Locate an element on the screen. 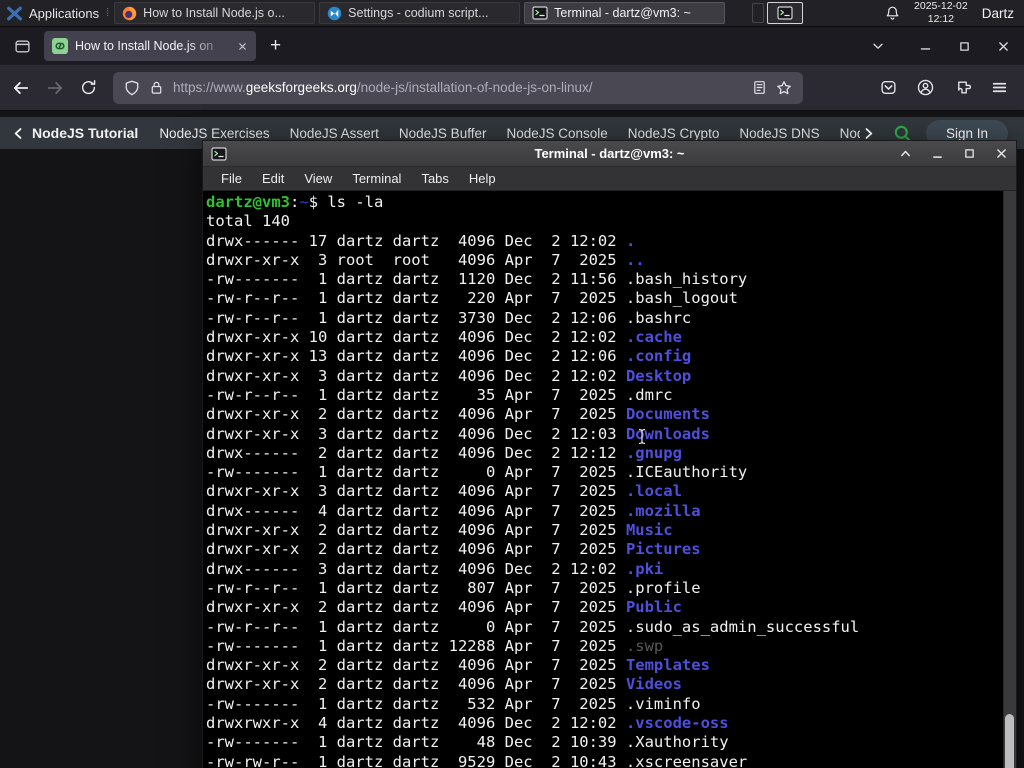  extensions-icon is located at coordinates (962, 87).